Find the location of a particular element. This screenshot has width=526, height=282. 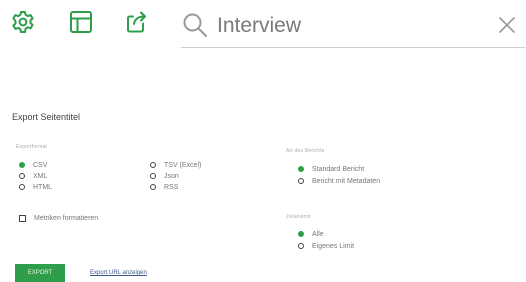

checkbox is located at coordinates (22, 218).